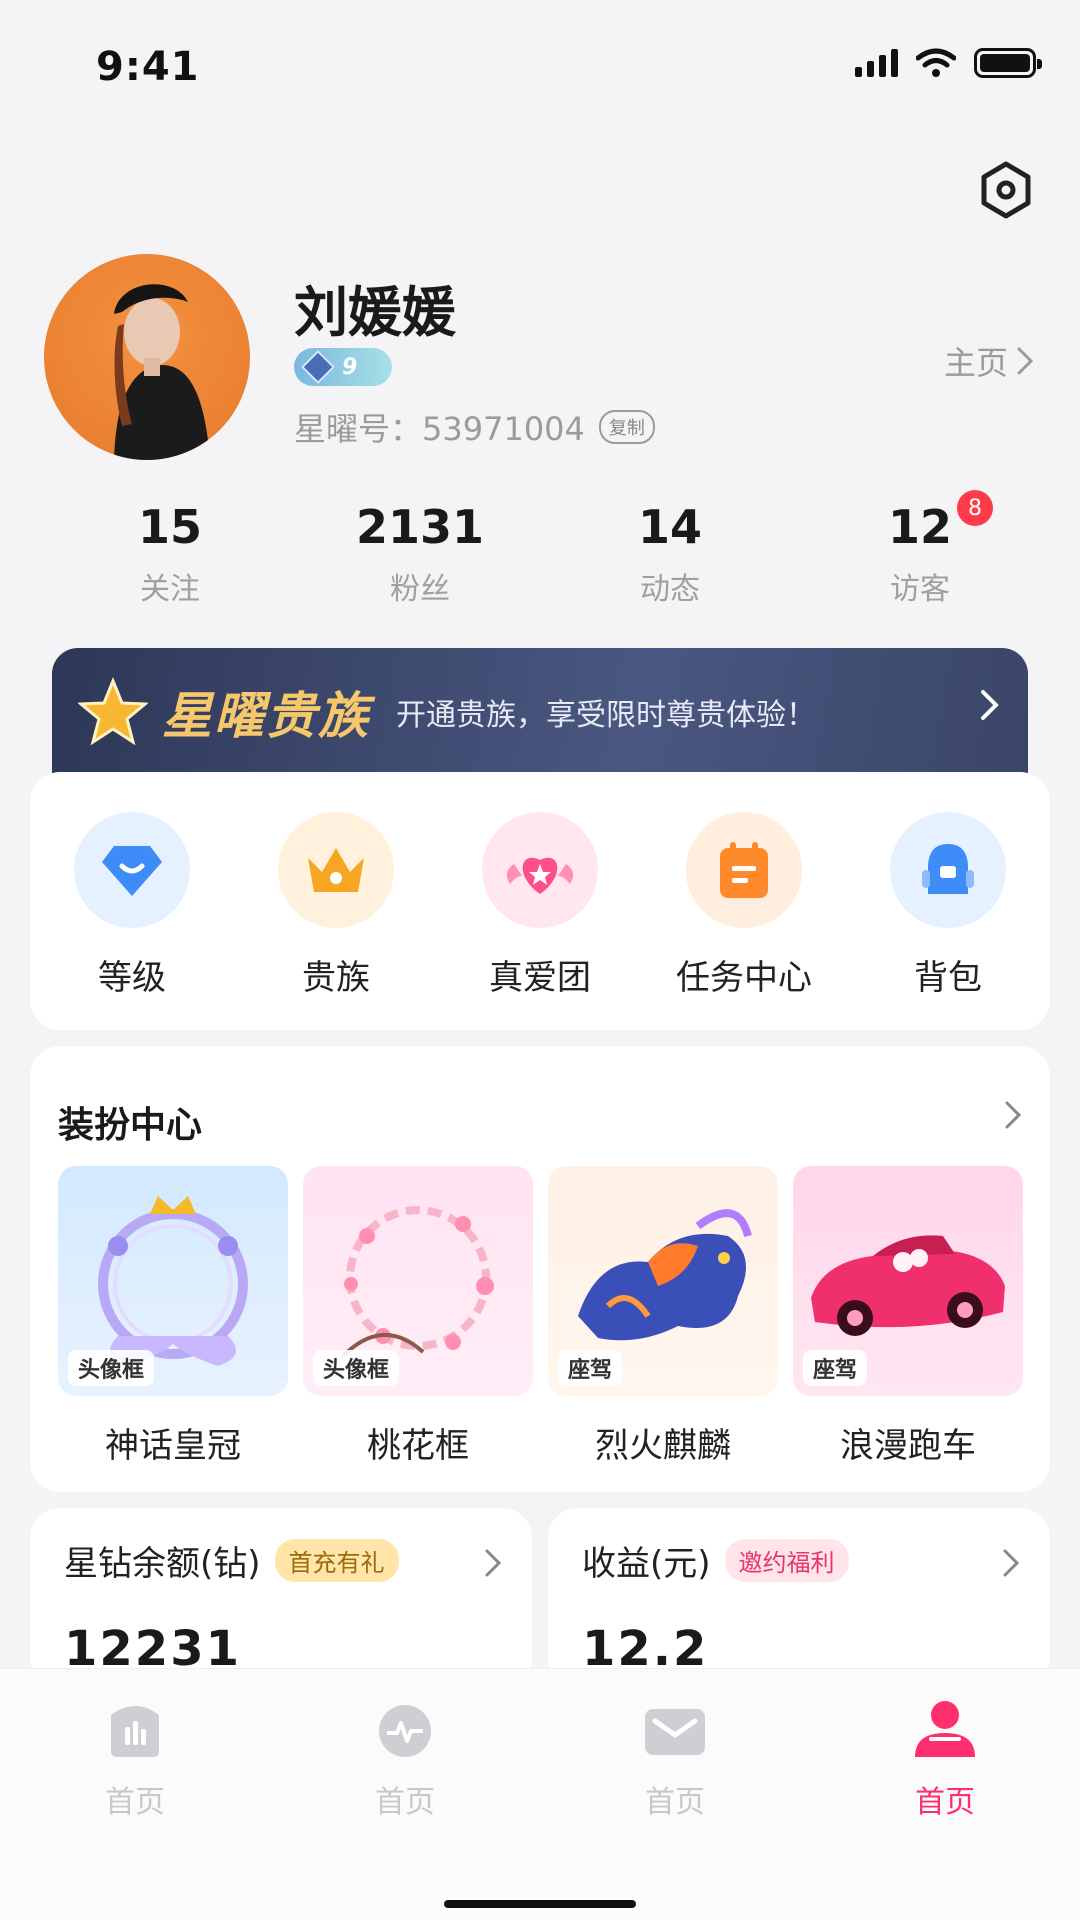  I want to click on avatar, so click(147, 357).